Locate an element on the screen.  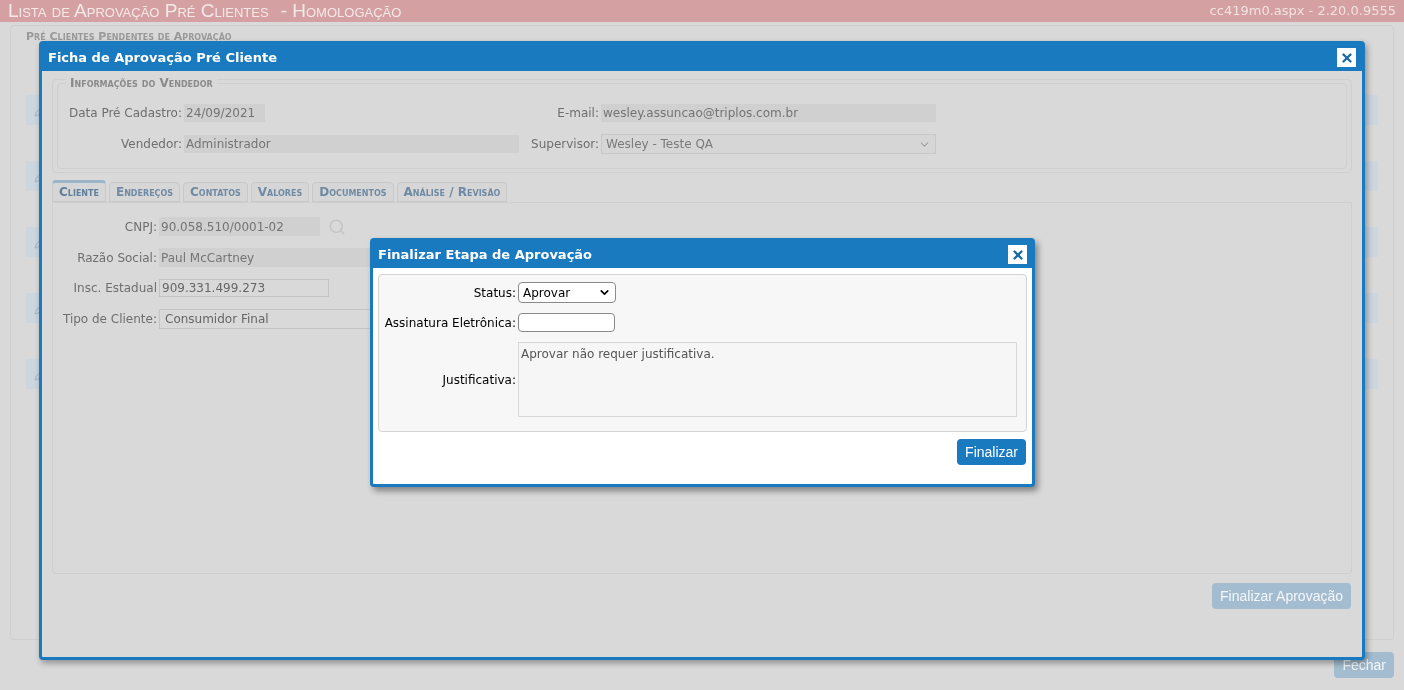
tab: Contatos is located at coordinates (215, 192).